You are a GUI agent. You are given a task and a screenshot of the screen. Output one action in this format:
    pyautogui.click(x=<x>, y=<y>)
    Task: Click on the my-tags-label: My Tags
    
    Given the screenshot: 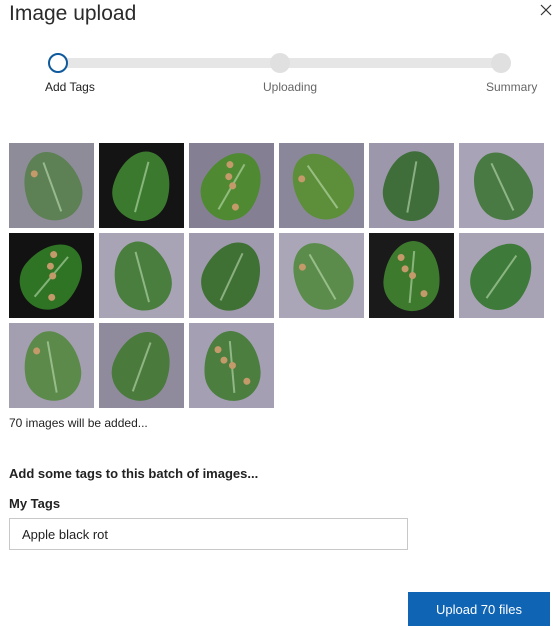 What is the action you would take?
    pyautogui.click(x=35, y=503)
    